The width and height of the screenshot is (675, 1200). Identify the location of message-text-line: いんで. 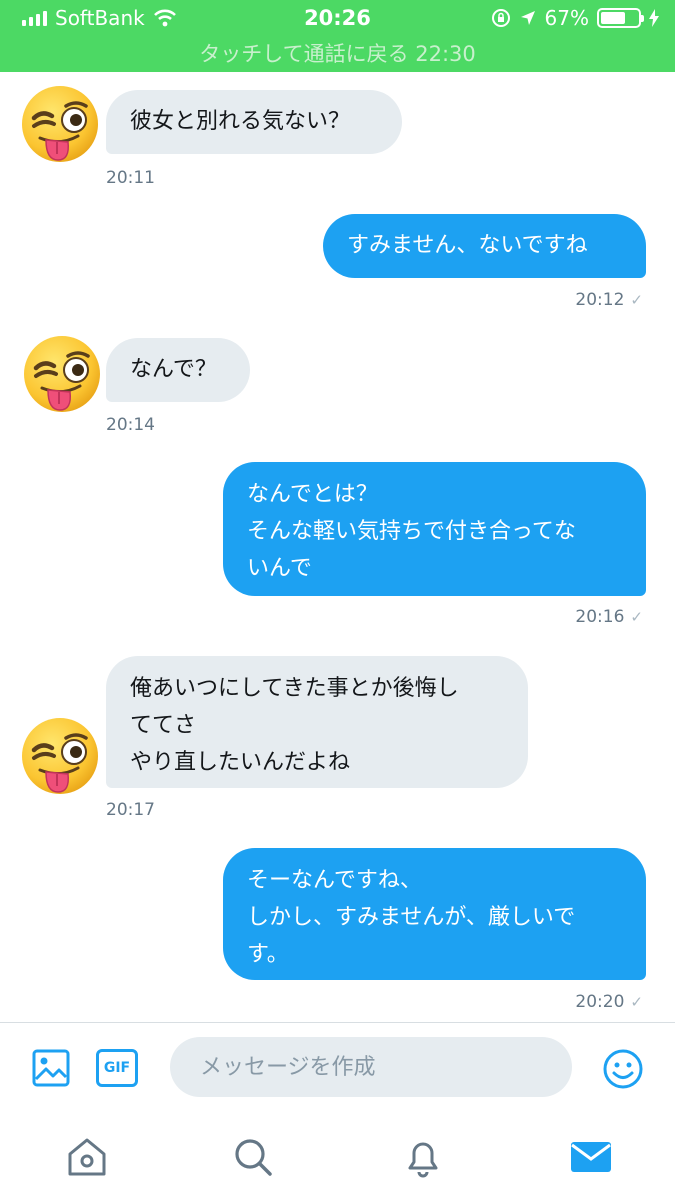
(279, 568).